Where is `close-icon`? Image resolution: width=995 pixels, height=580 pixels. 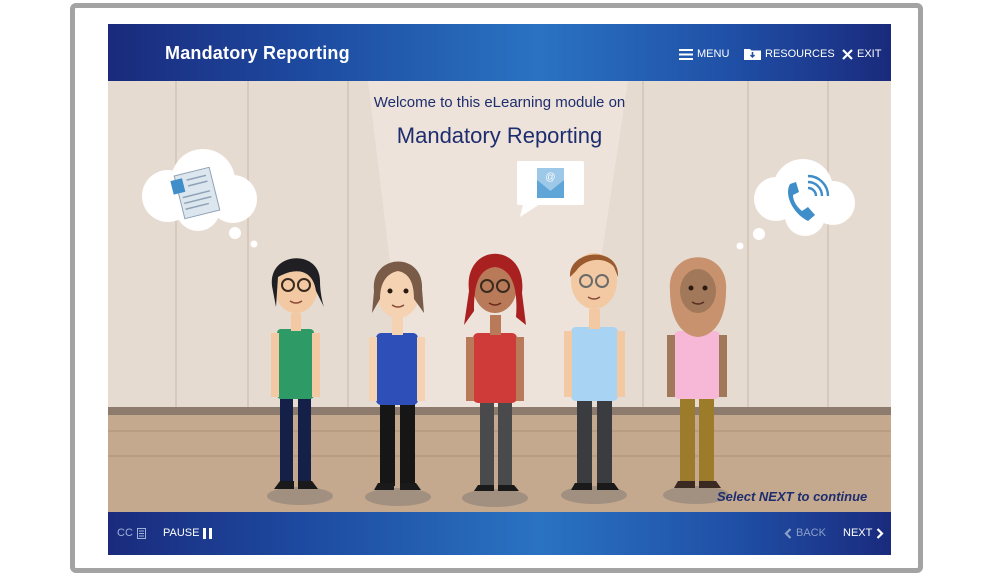 close-icon is located at coordinates (847, 54).